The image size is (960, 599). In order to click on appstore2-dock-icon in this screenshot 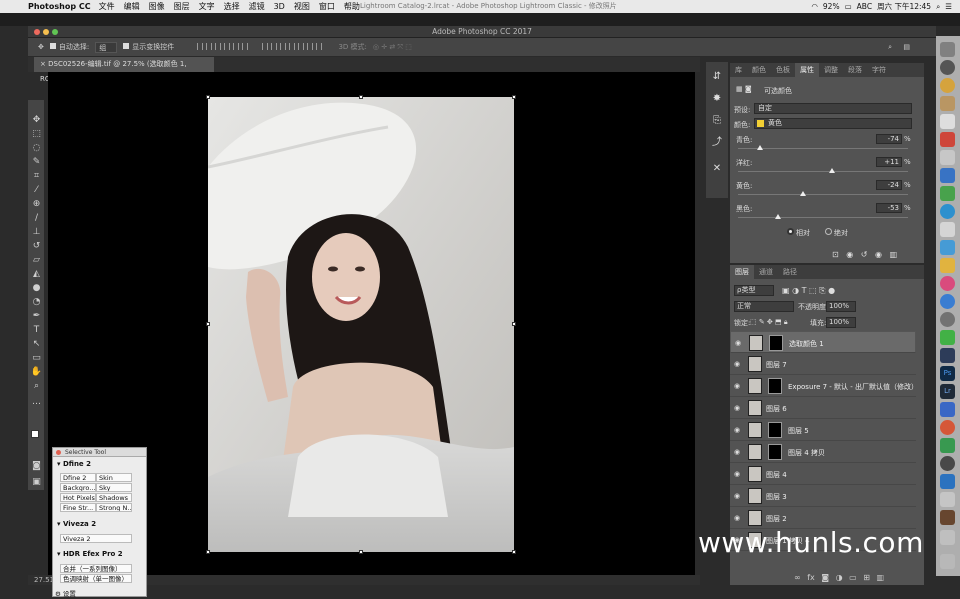, I will do `click(947, 301)`.